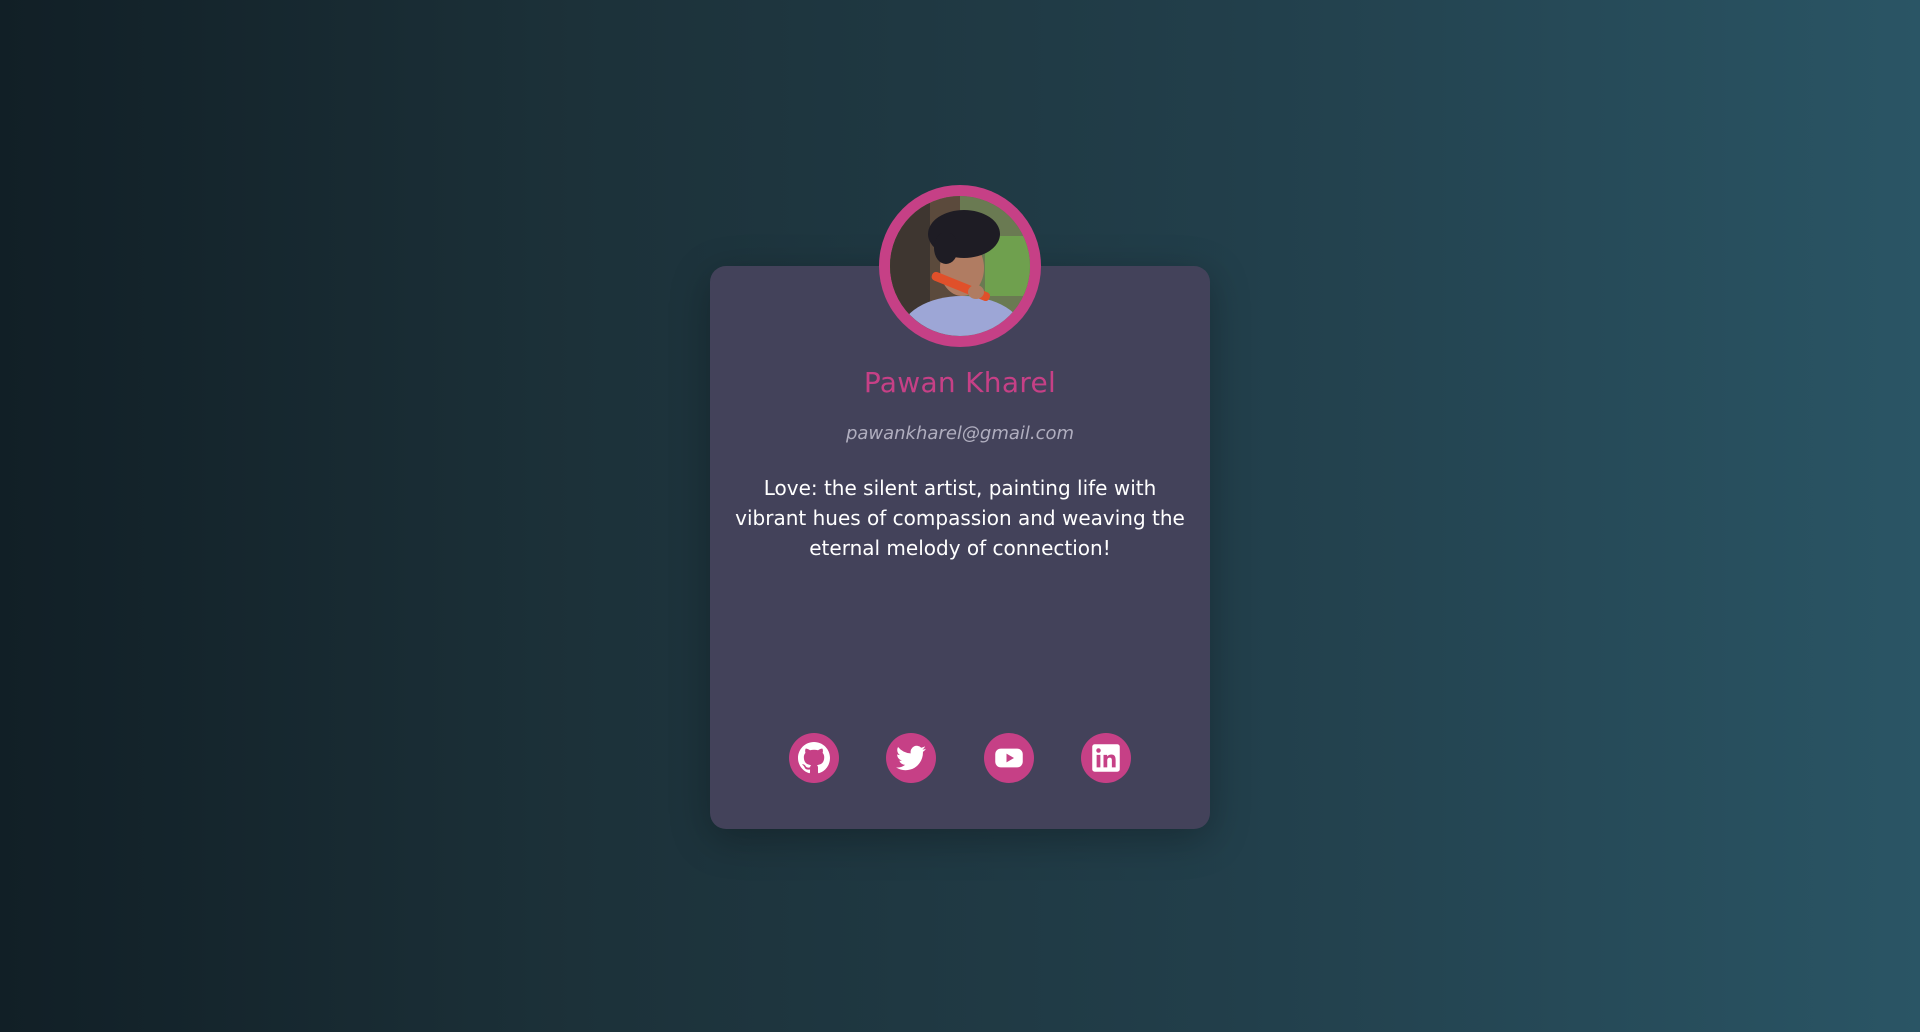 The height and width of the screenshot is (1032, 1920). I want to click on twitter-icon, so click(911, 758).